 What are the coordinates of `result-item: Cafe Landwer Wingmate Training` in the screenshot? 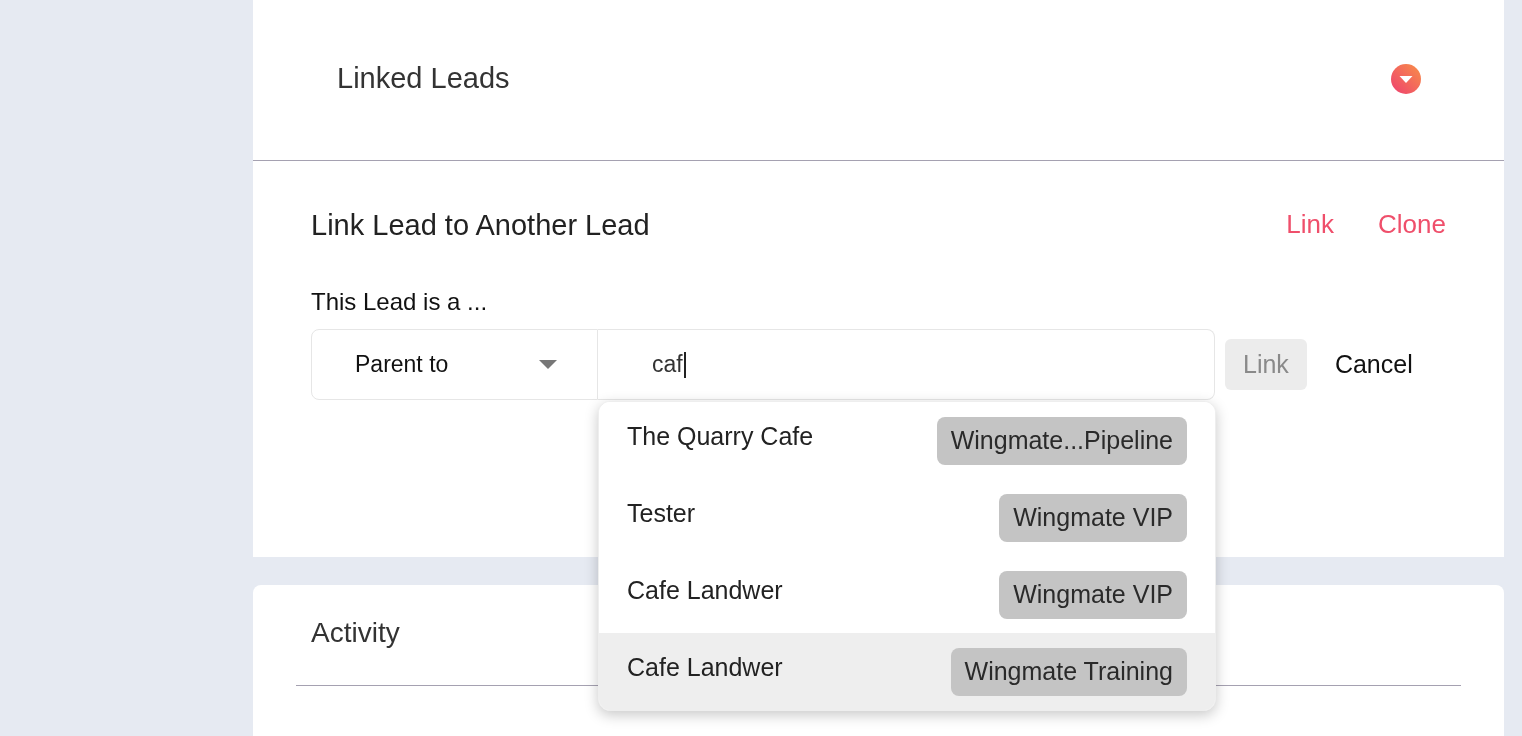 It's located at (907, 671).